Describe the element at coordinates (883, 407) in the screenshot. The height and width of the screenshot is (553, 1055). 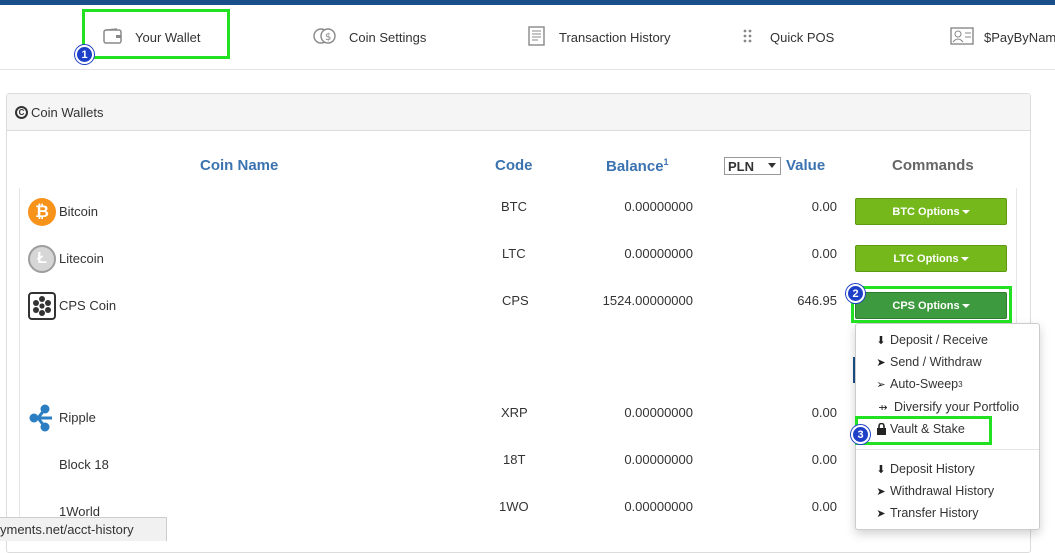
I see `split-arrows-icon: ⇸` at that location.